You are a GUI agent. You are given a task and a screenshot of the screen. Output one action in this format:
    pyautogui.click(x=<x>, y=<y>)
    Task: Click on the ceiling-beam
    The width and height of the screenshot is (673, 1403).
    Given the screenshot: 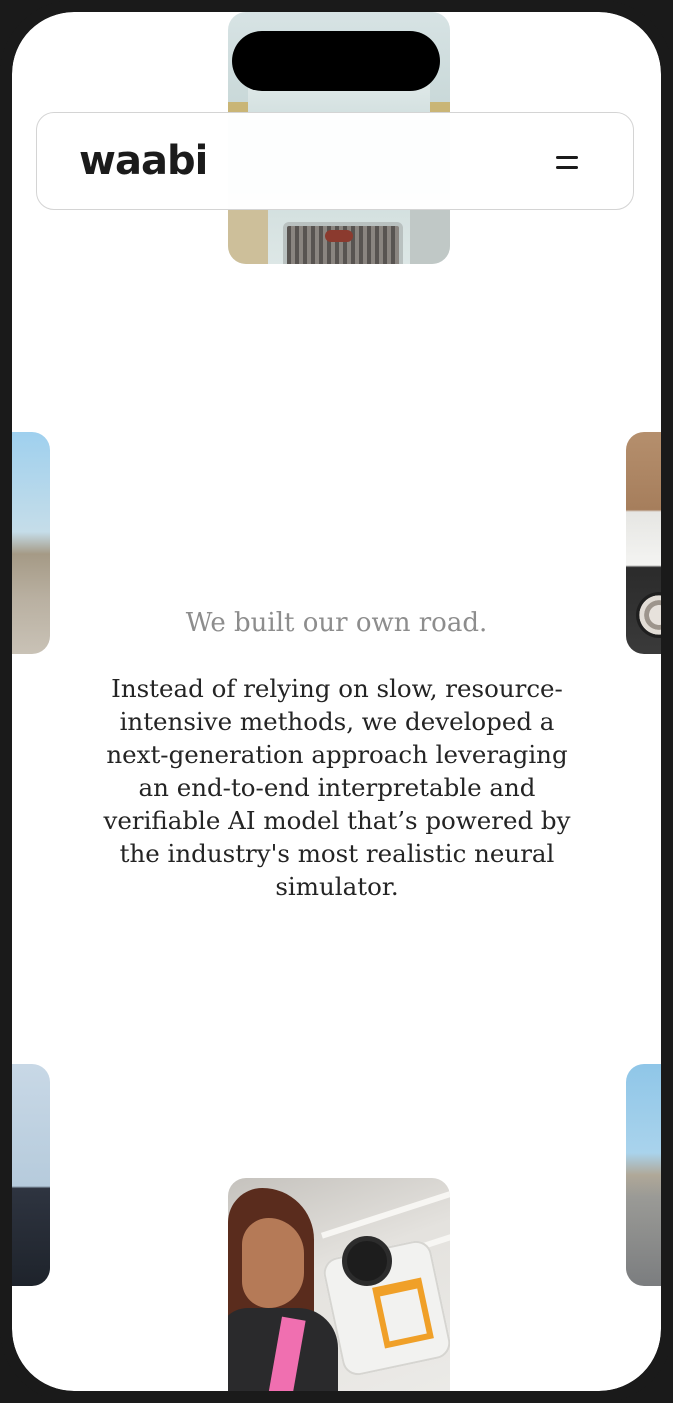 What is the action you would take?
    pyautogui.click(x=385, y=1211)
    